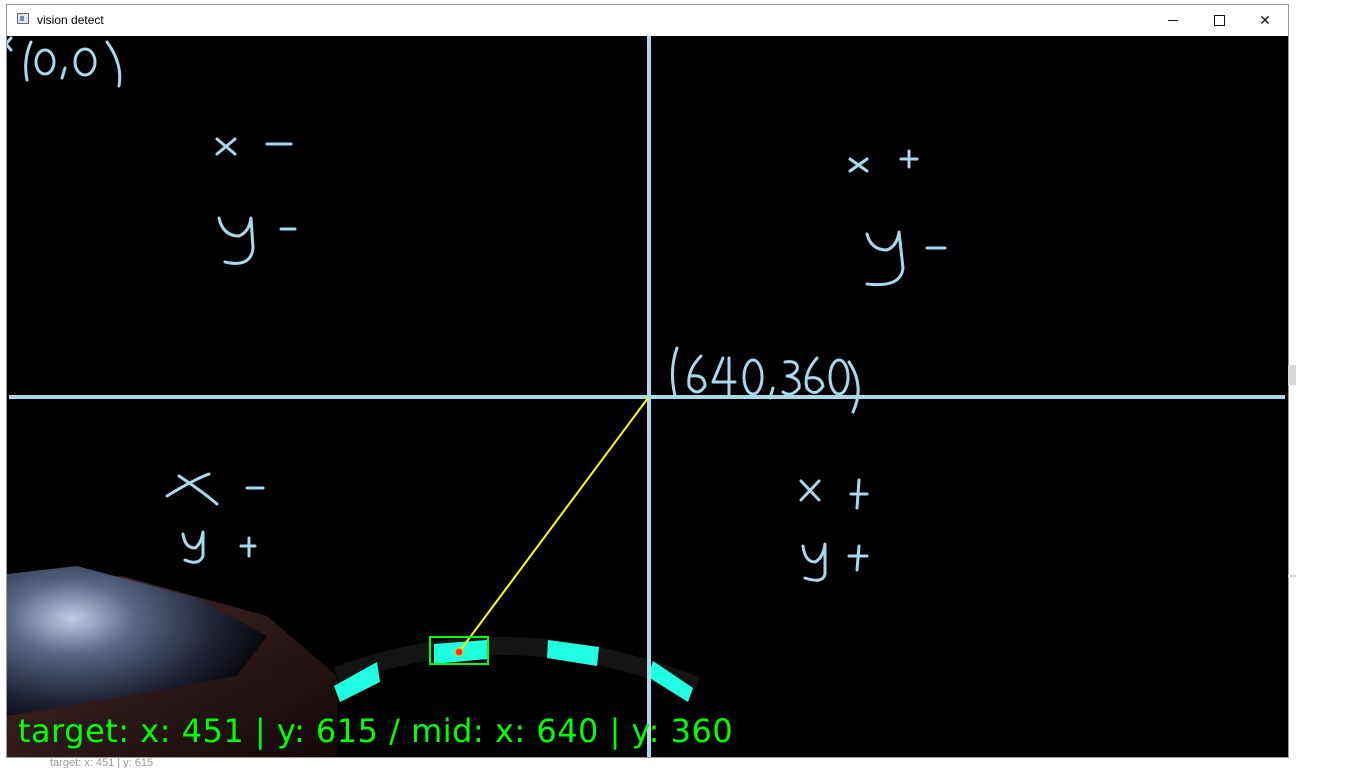  I want to click on marker-middle, so click(573, 653).